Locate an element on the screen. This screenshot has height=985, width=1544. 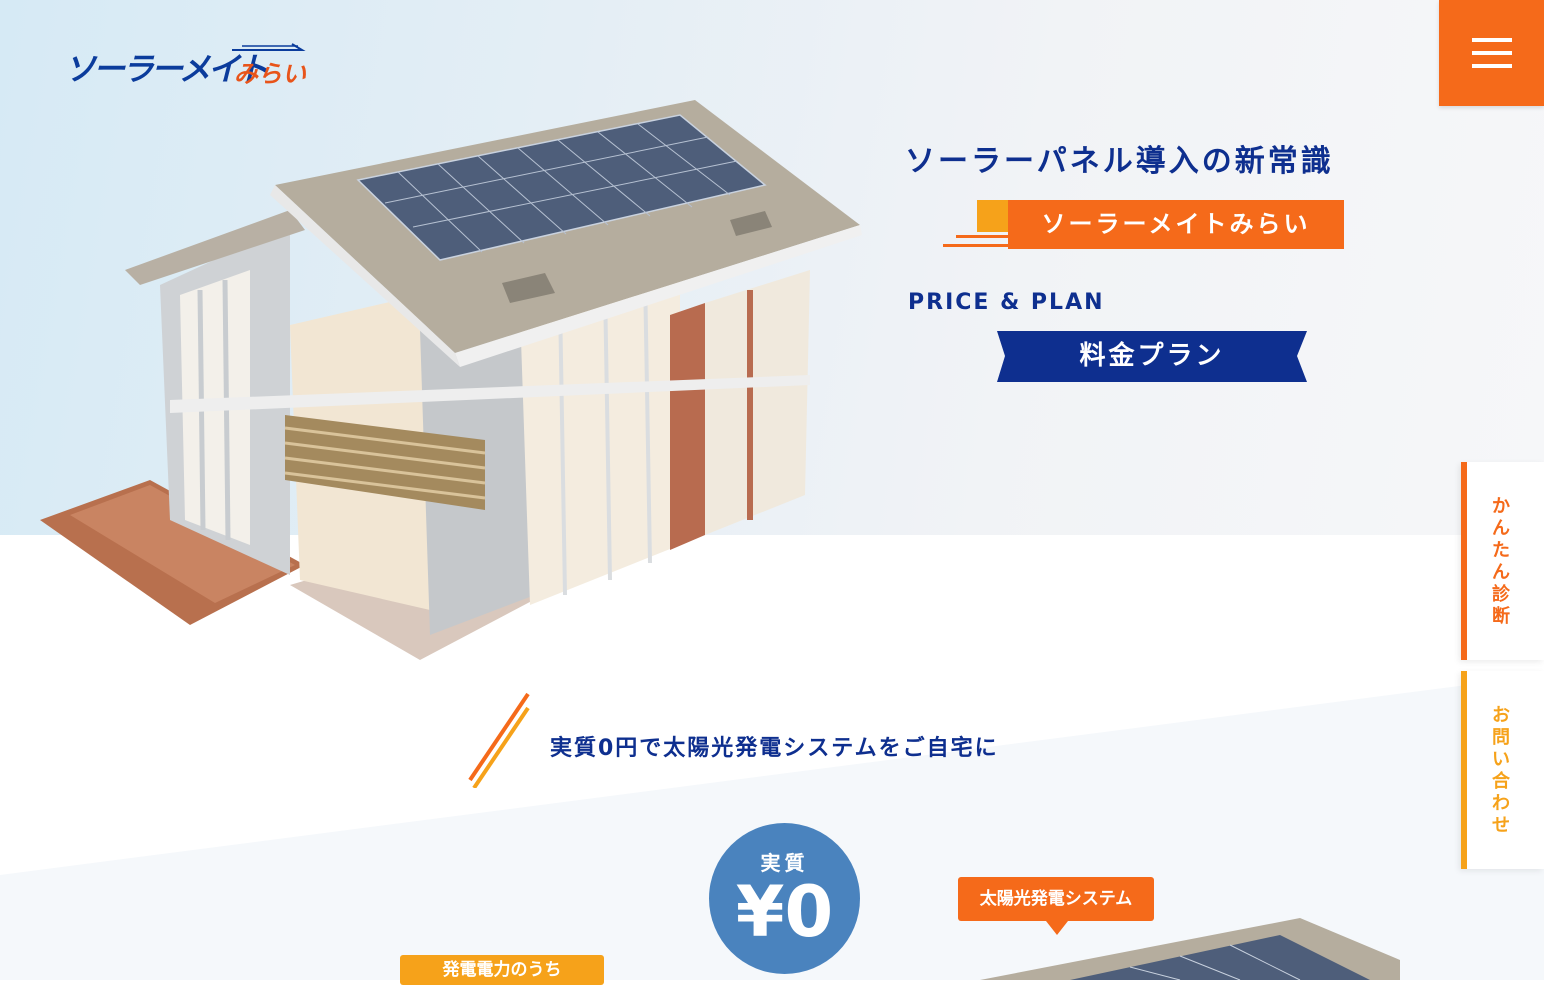
hero-headline: ソーラーパネル導入の新常識 is located at coordinates (1119, 161).